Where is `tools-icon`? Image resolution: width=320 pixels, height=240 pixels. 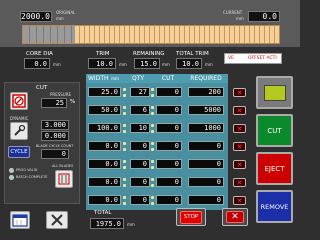 tools-icon is located at coordinates (57, 220).